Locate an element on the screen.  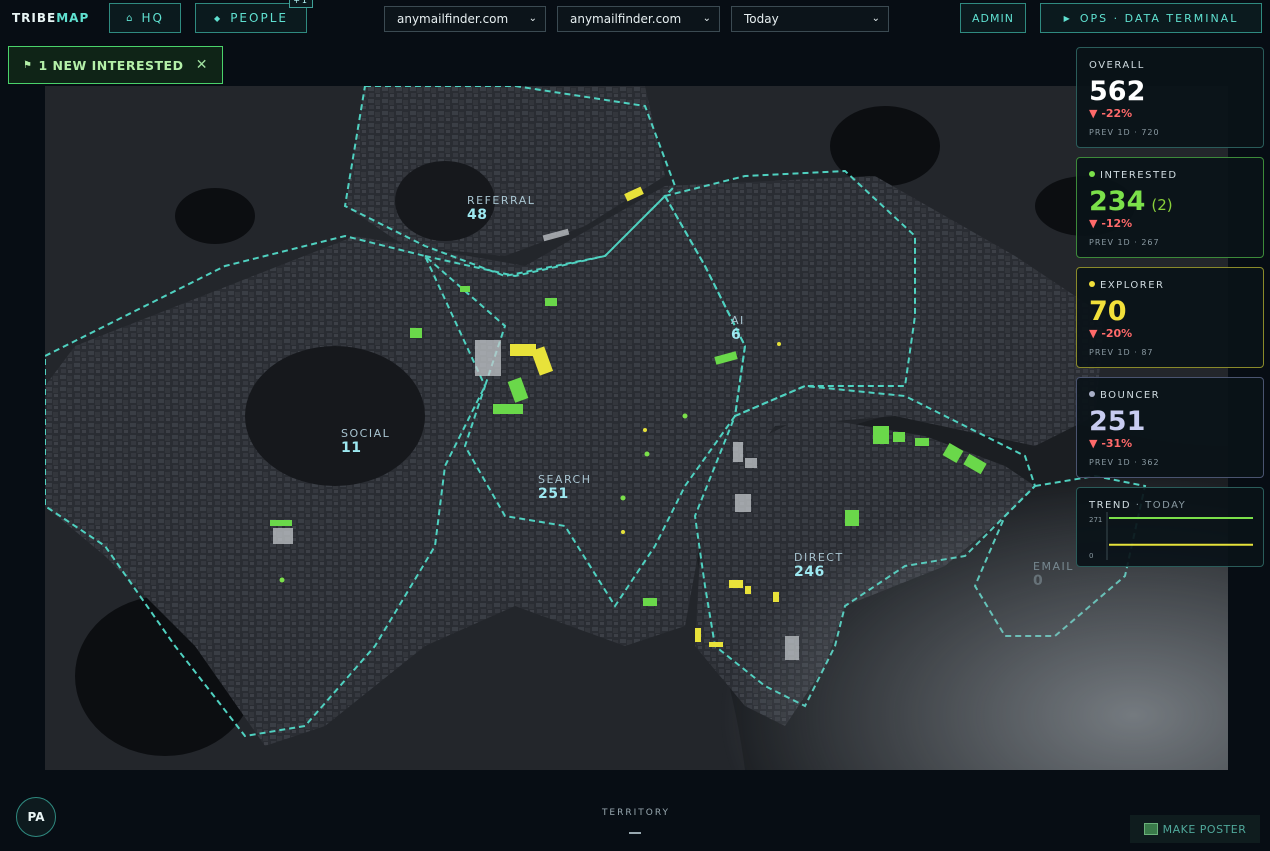
stat-change: ▼ -12% is located at coordinates (1110, 223).